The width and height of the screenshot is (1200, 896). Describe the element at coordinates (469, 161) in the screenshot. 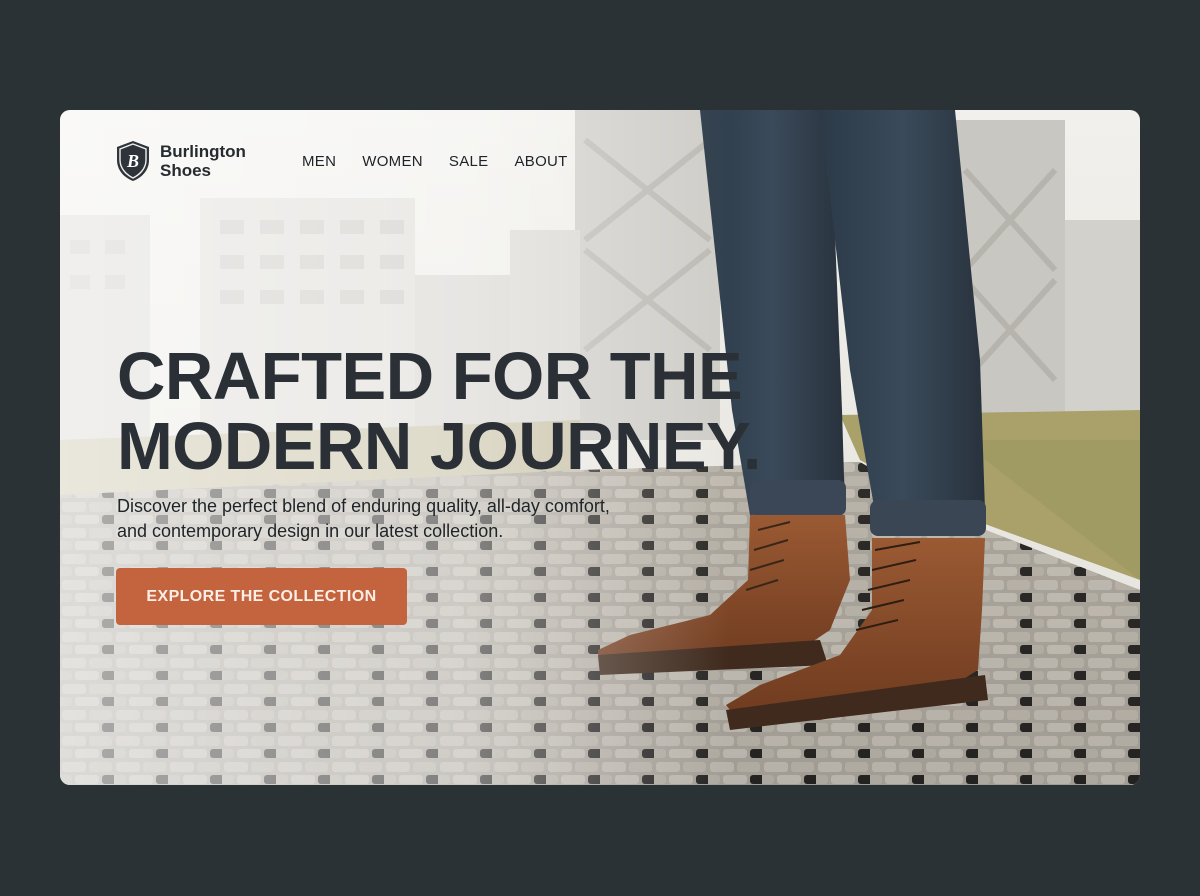

I see `nav-item-sale: SALE` at that location.